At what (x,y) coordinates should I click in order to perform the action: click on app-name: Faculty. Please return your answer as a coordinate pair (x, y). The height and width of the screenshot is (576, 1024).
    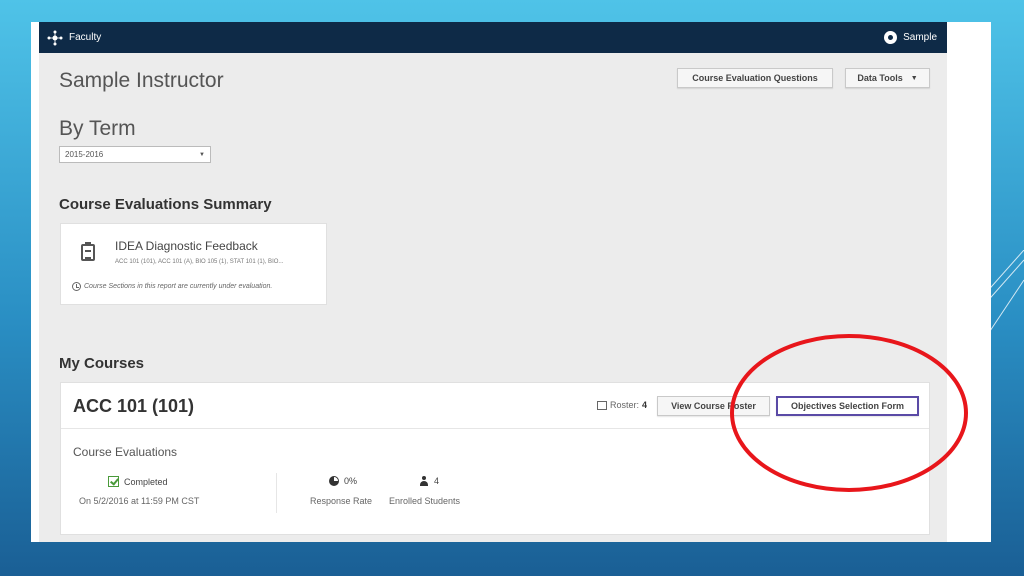
    Looking at the image, I should click on (85, 37).